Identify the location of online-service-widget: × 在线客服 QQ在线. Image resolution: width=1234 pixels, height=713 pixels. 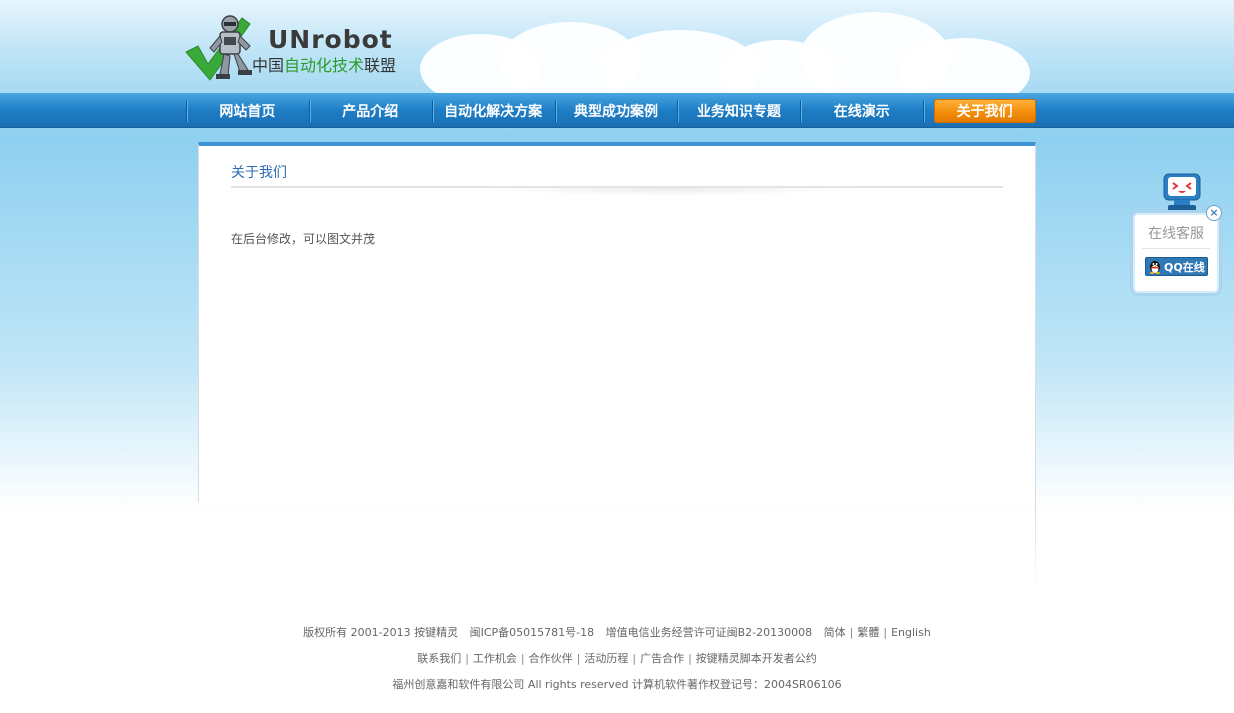
(1176, 234).